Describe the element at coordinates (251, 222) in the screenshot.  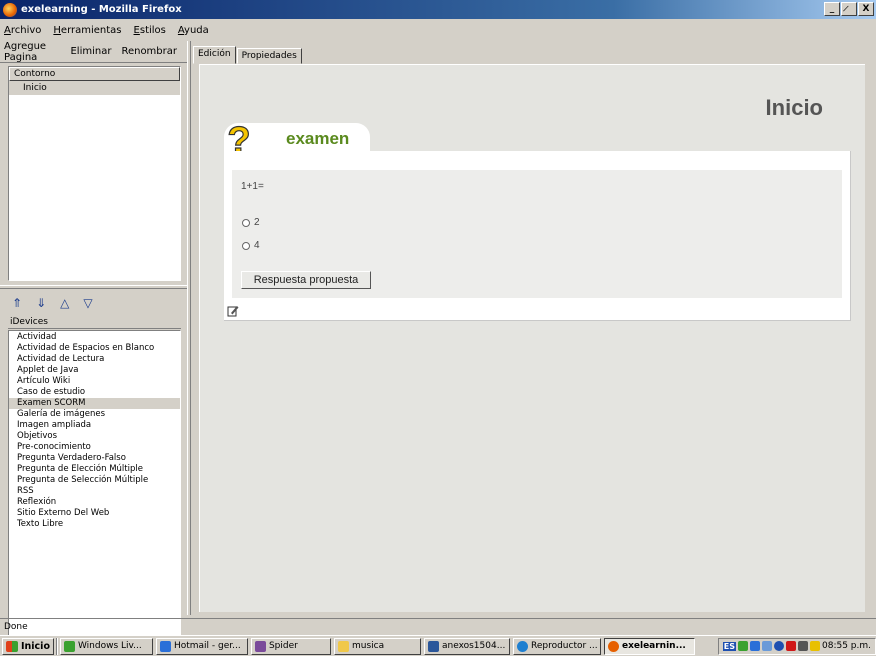
I see `option-row: 2` at that location.